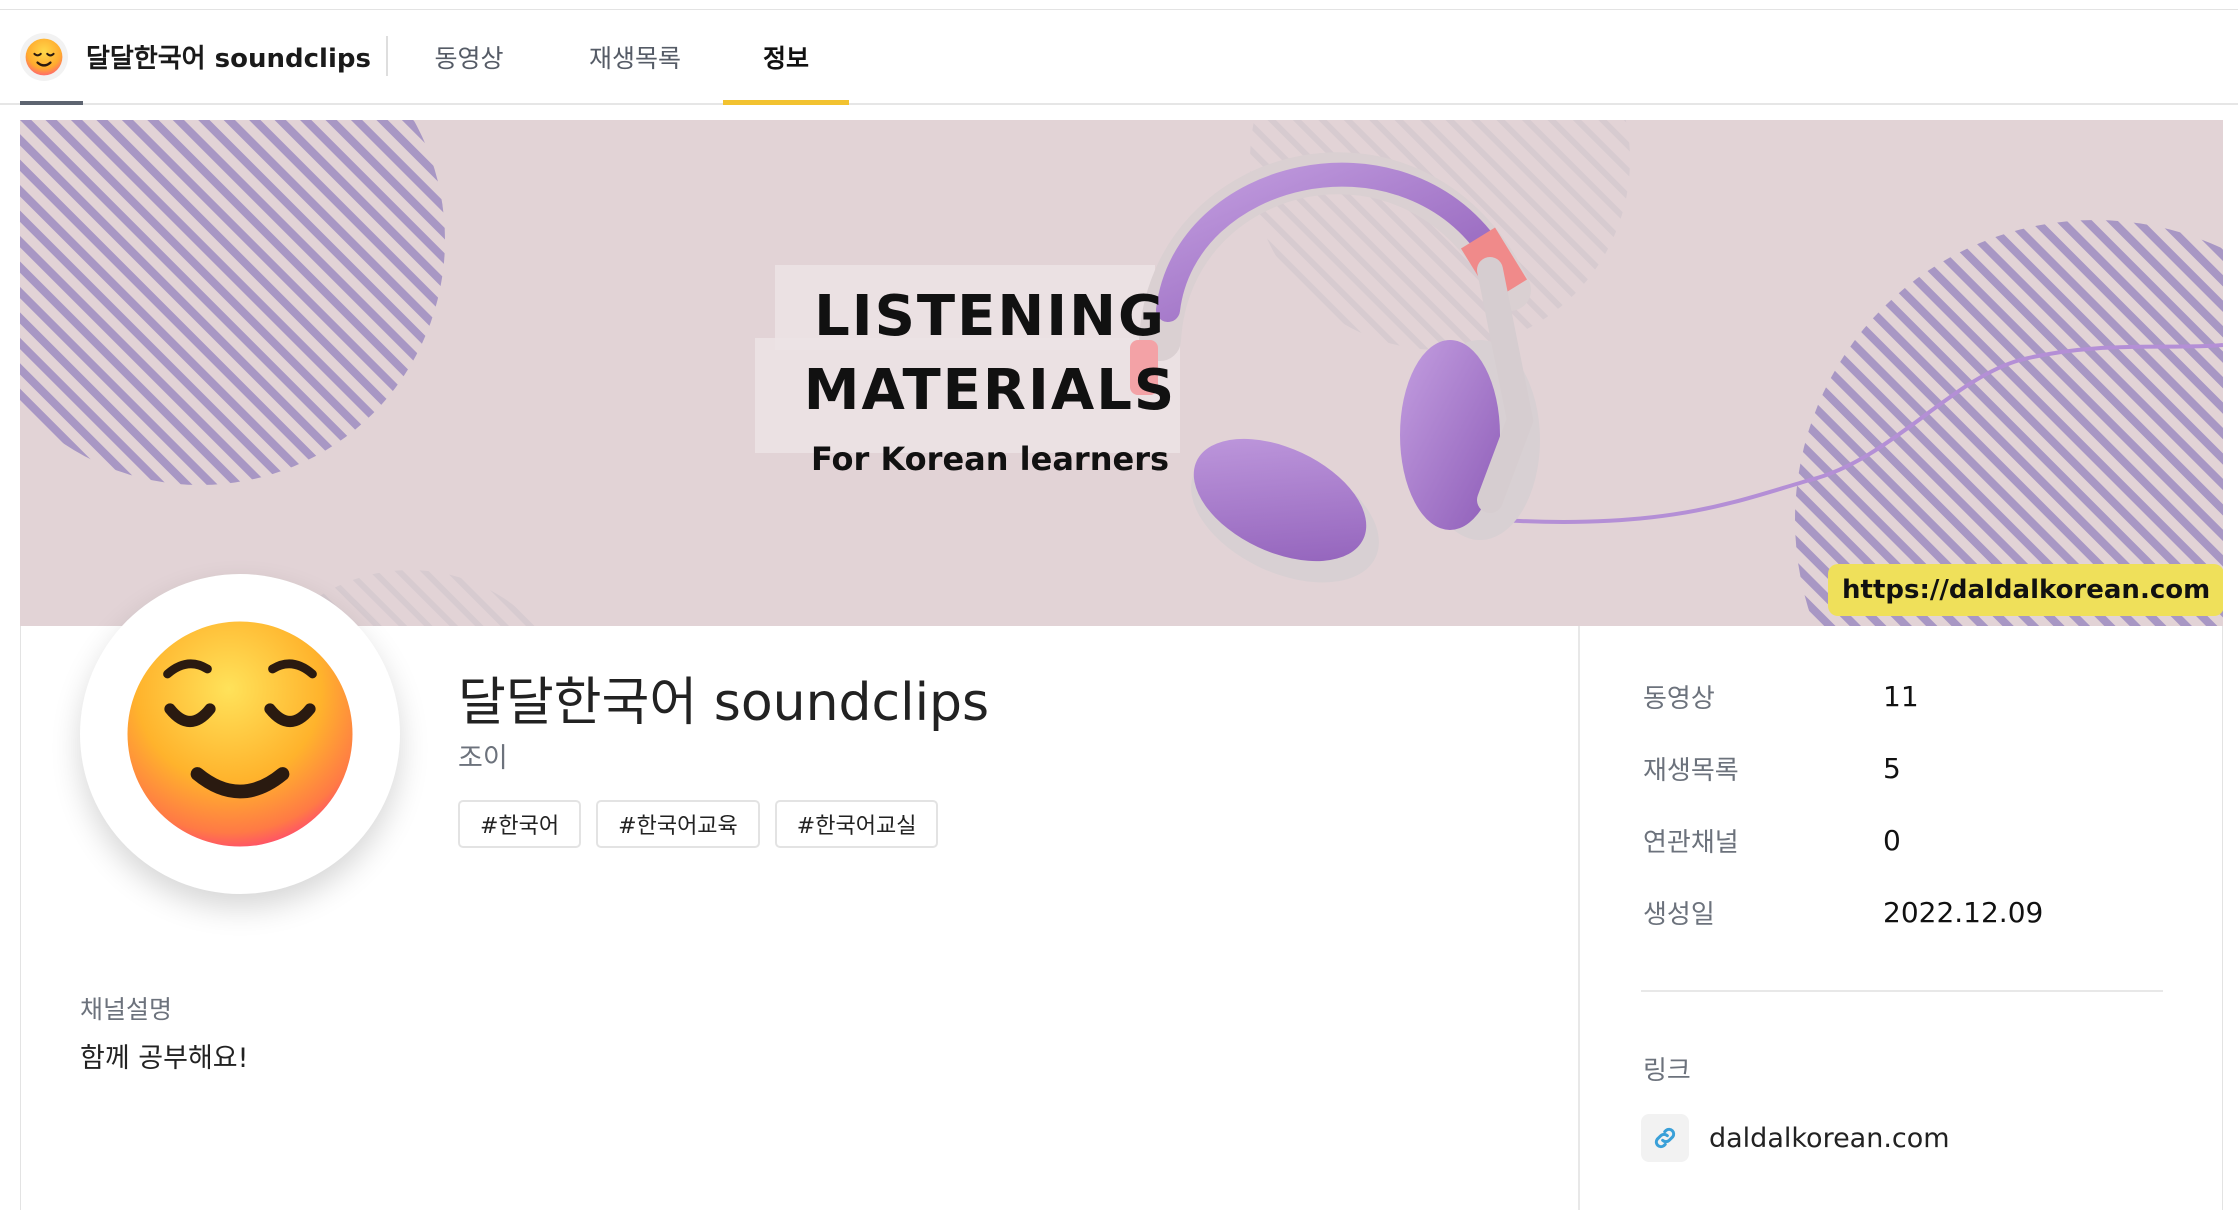 This screenshot has width=2238, height=1210. I want to click on stat-value: 5, so click(1892, 768).